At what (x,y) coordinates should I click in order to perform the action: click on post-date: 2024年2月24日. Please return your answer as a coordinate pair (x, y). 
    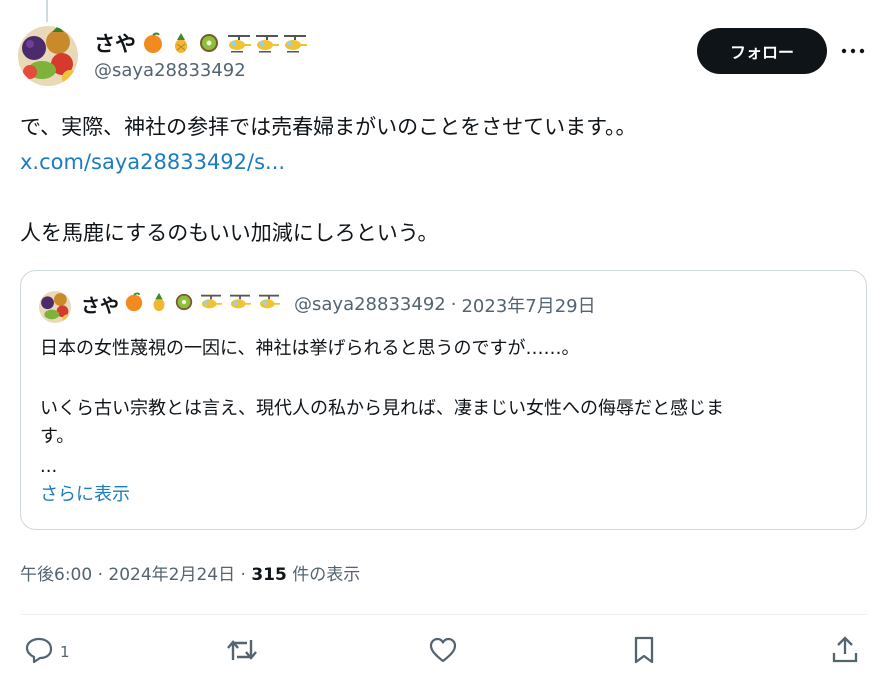
    Looking at the image, I should click on (171, 575).